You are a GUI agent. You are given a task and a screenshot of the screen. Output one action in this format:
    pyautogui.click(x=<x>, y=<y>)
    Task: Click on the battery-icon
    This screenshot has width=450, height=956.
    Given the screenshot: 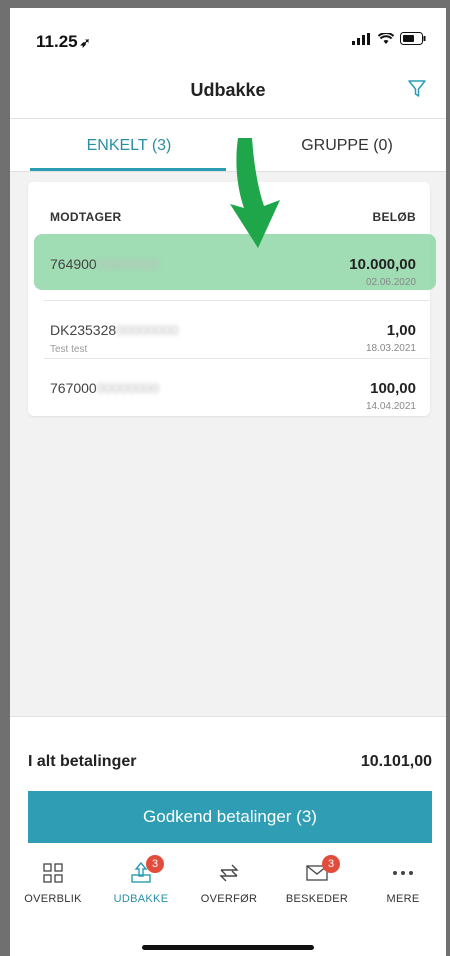 What is the action you would take?
    pyautogui.click(x=413, y=38)
    